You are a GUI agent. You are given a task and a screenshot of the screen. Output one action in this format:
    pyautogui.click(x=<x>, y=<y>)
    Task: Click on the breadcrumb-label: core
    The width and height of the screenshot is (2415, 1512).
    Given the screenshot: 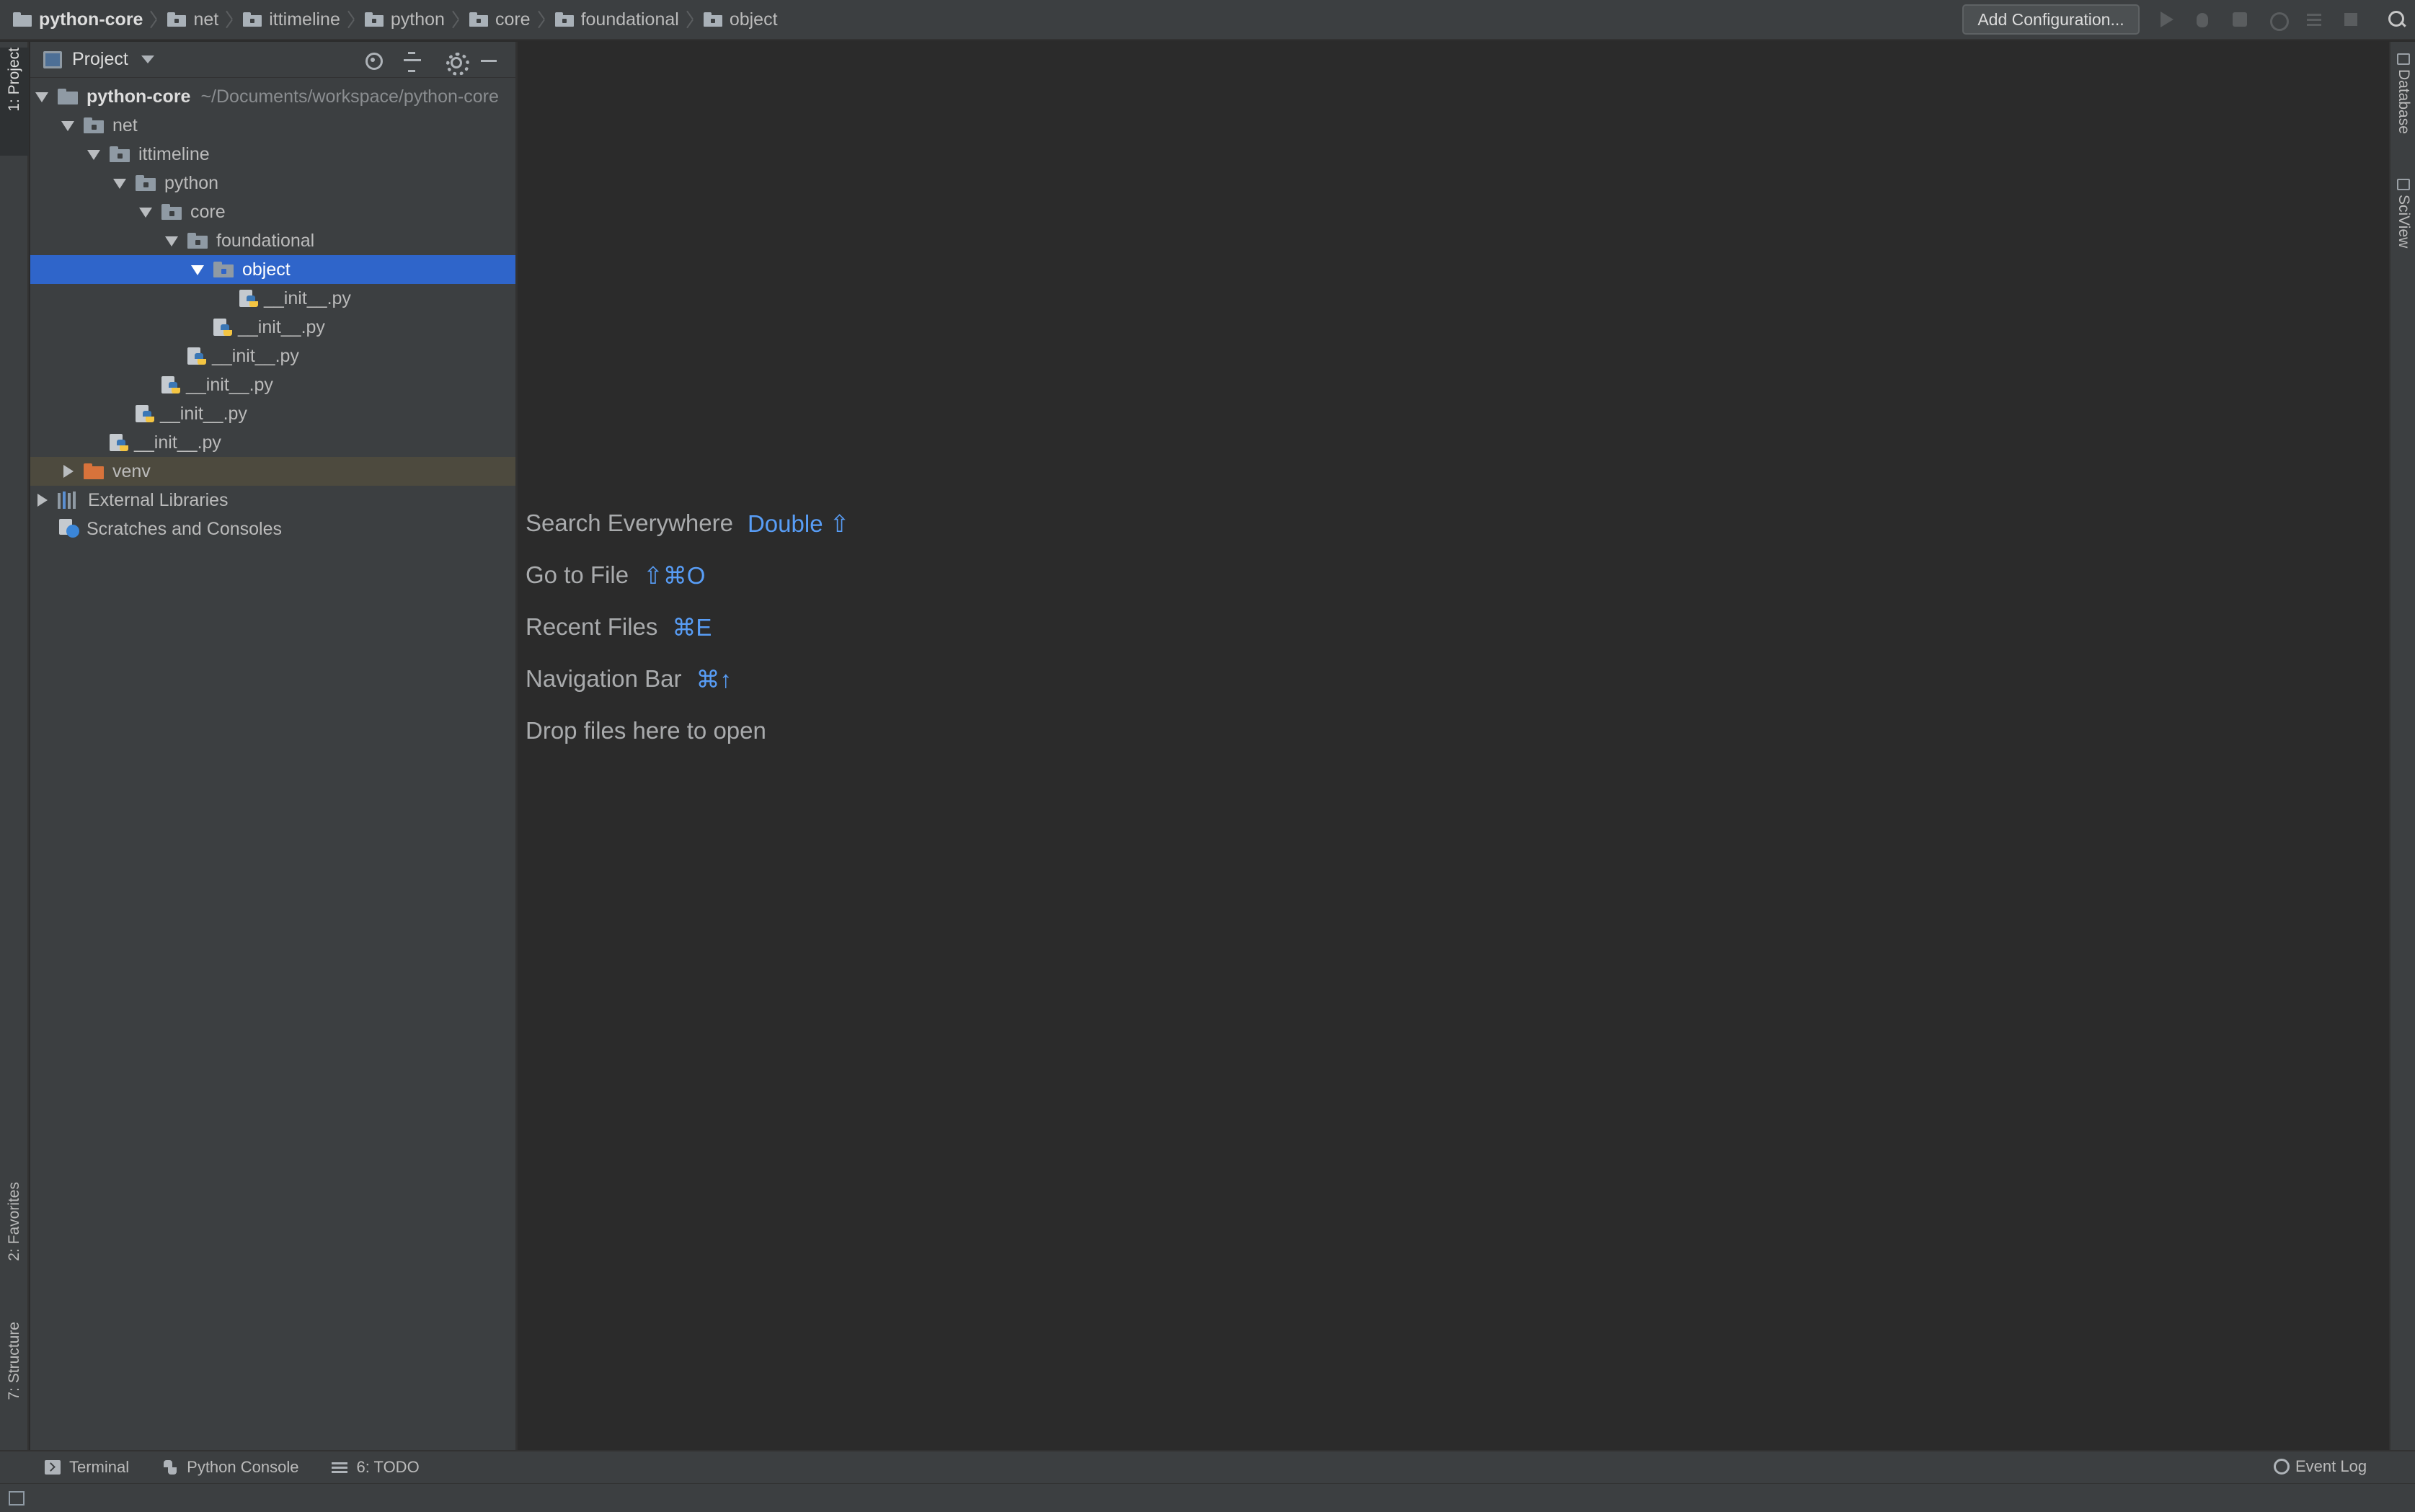 What is the action you would take?
    pyautogui.click(x=513, y=20)
    